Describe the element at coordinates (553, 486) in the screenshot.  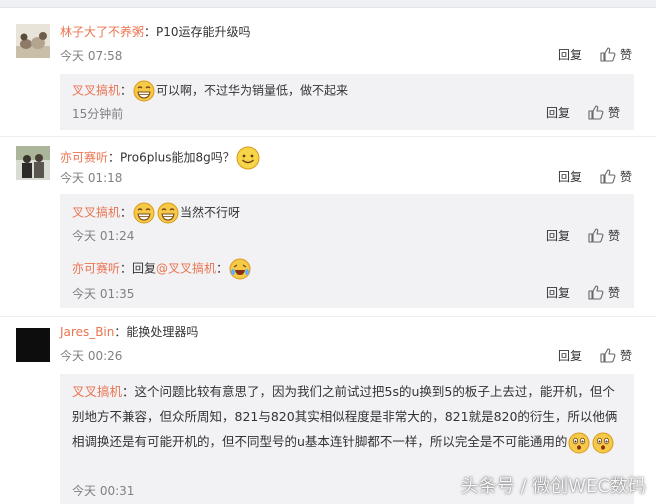
I see `watermark: 头条号 / 微创WEC数码` at that location.